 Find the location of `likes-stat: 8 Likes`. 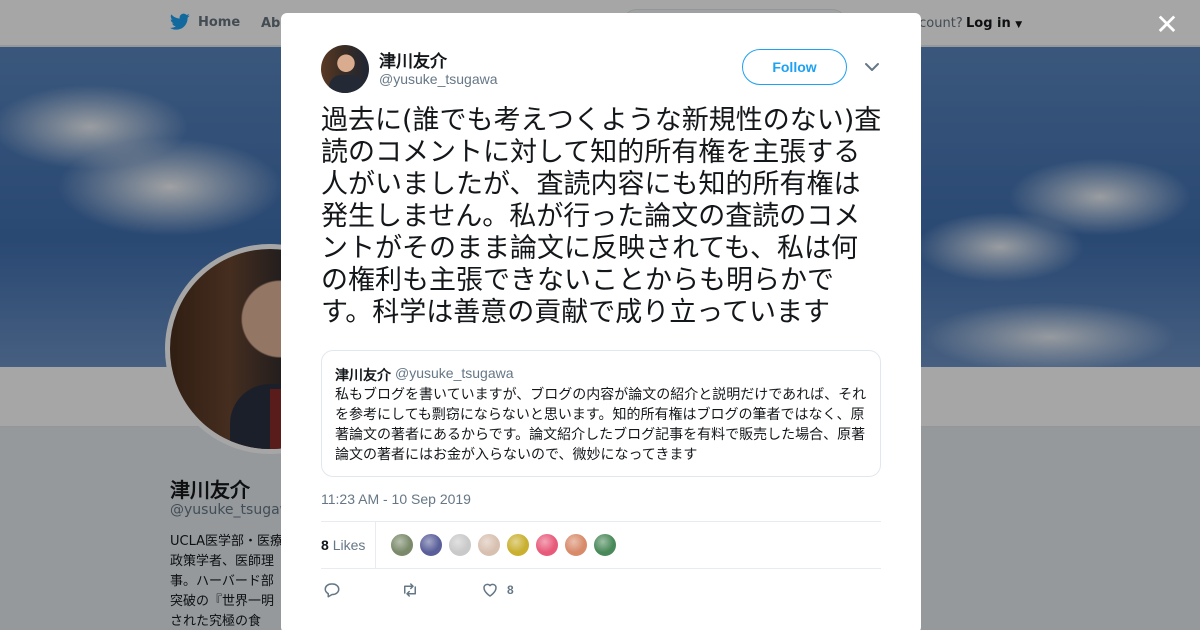

likes-stat: 8 Likes is located at coordinates (343, 545).